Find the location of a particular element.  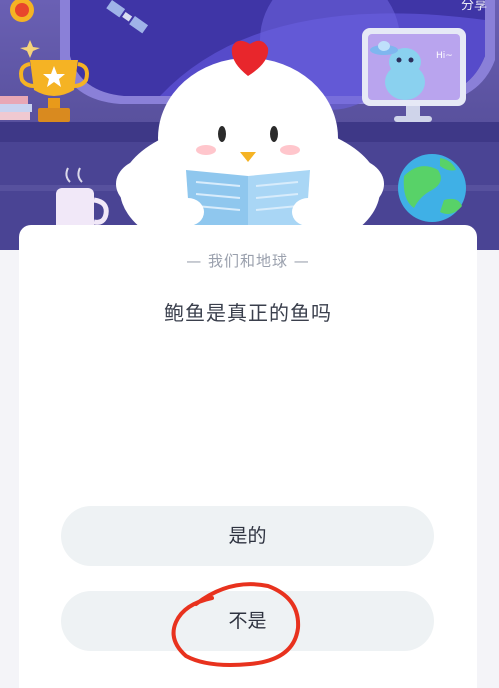

alien-monitor-icon: Hi~ is located at coordinates (414, 75).